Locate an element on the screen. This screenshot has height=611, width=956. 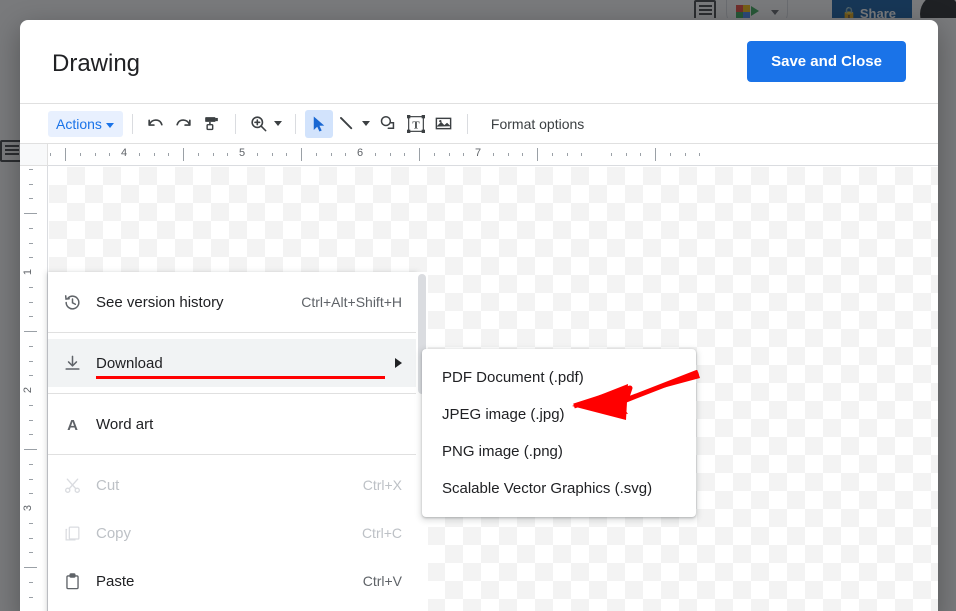
format-options-button: Format options is located at coordinates (537, 124).